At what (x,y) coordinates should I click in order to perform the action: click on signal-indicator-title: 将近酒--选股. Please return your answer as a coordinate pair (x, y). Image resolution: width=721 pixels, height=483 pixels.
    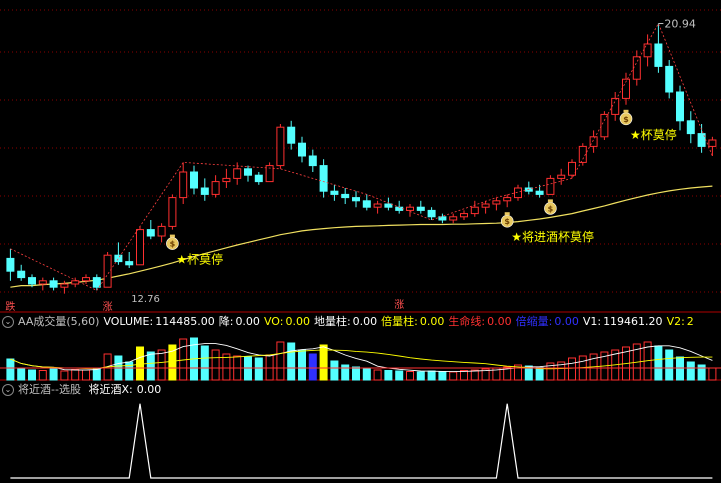
    Looking at the image, I should click on (49, 389).